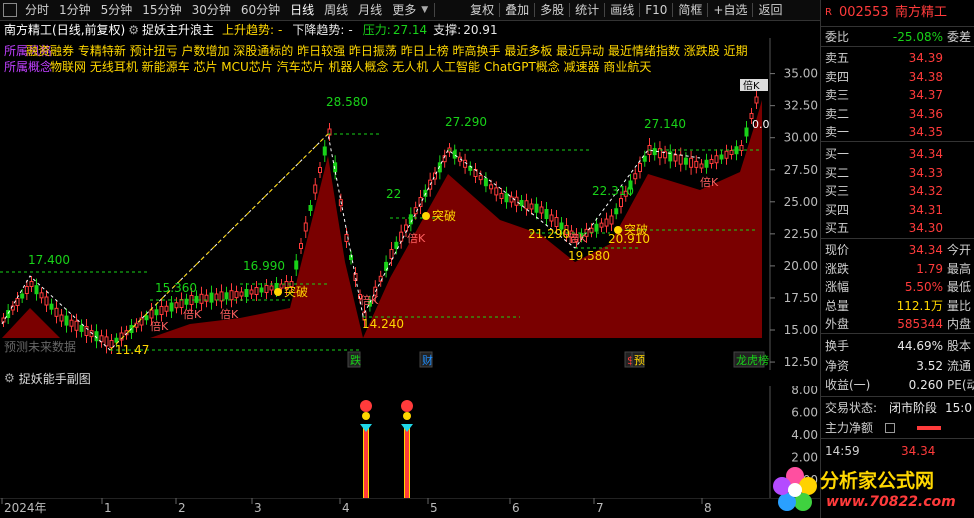 This screenshot has height=518, width=974. What do you see at coordinates (761, 124) in the screenshot?
I see `last-price-partial: 0.0` at bounding box center [761, 124].